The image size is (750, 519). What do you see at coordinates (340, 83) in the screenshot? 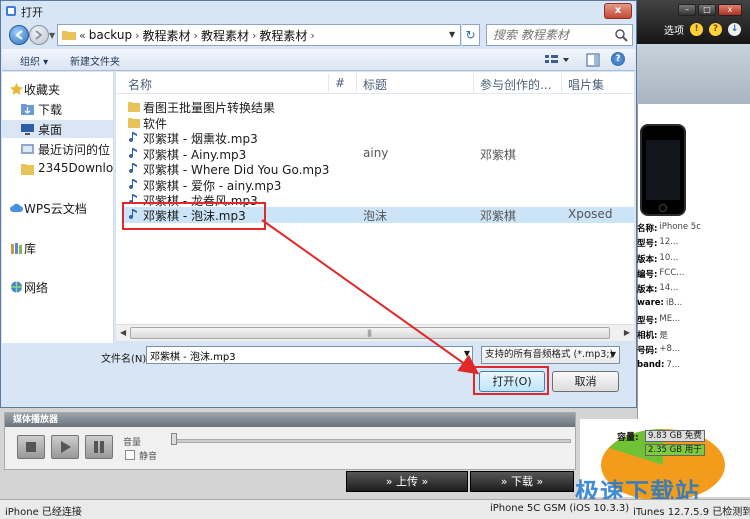
I see `column-number: #` at bounding box center [340, 83].